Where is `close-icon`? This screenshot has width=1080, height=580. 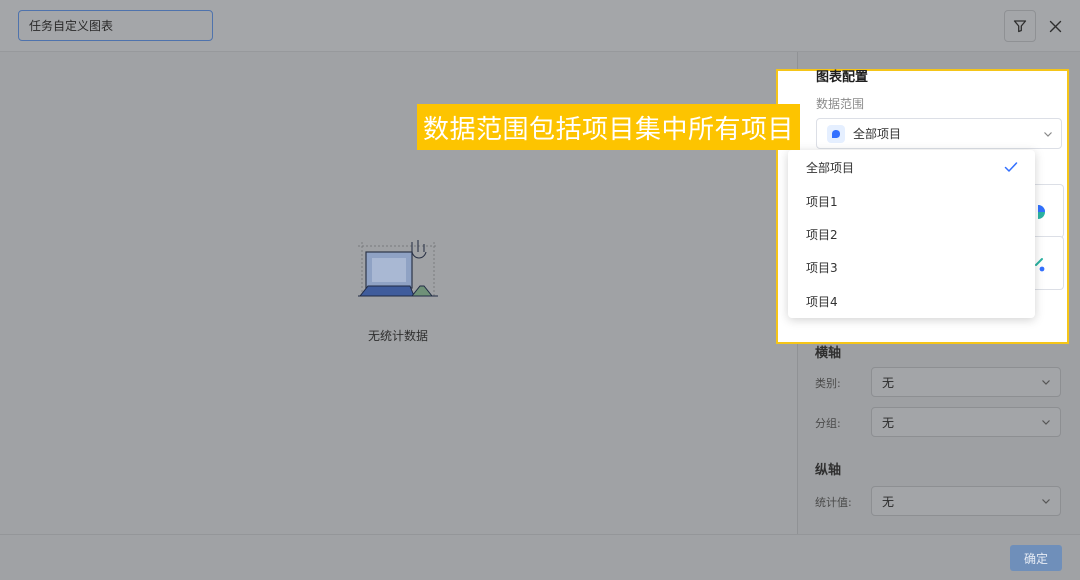 close-icon is located at coordinates (1055, 26).